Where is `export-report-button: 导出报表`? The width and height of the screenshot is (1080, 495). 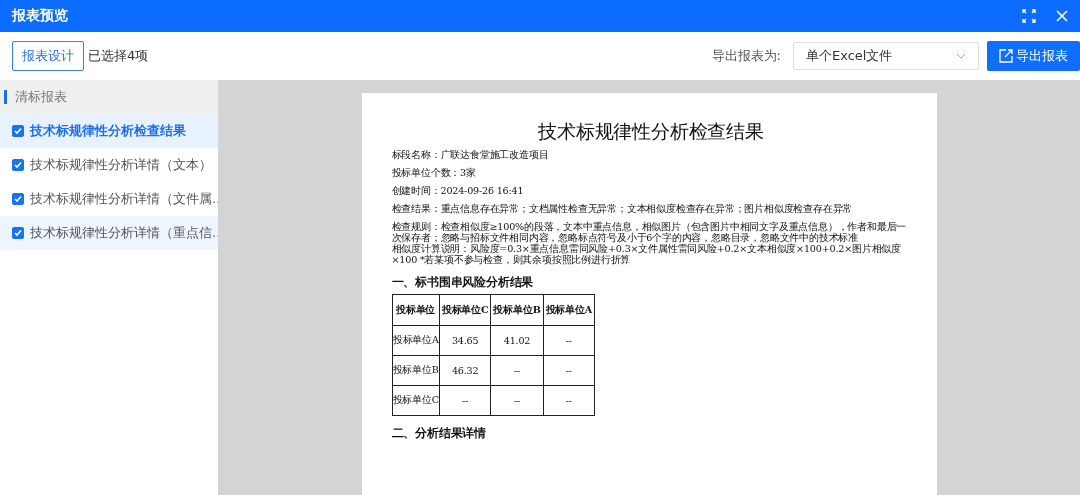
export-report-button: 导出报表 is located at coordinates (1033, 56).